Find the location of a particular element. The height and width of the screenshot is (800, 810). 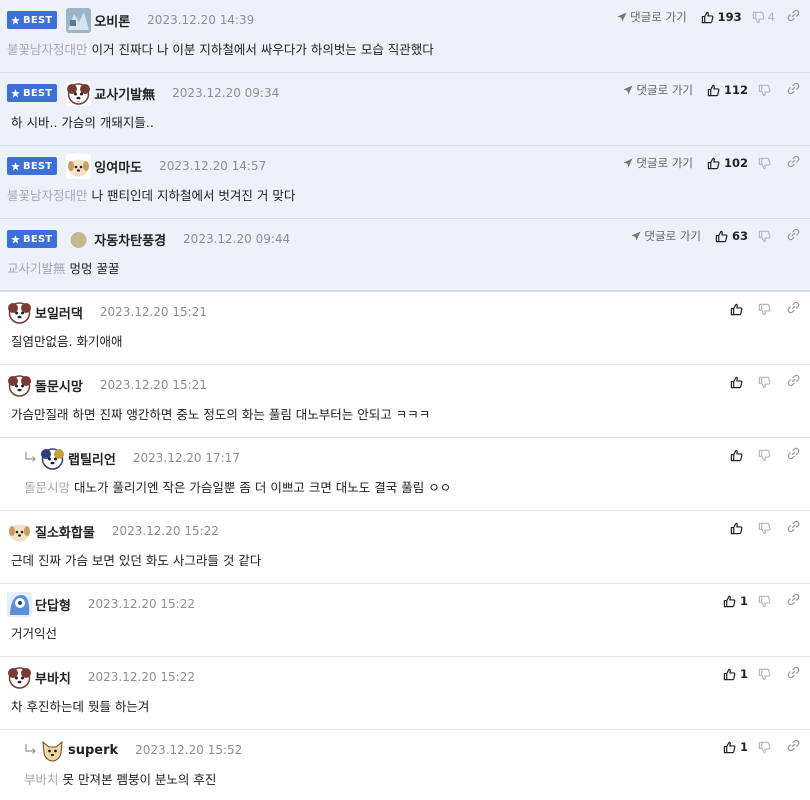

comment-body: 하 시바.. 가슴의 개돼지들.. is located at coordinates (80, 121).